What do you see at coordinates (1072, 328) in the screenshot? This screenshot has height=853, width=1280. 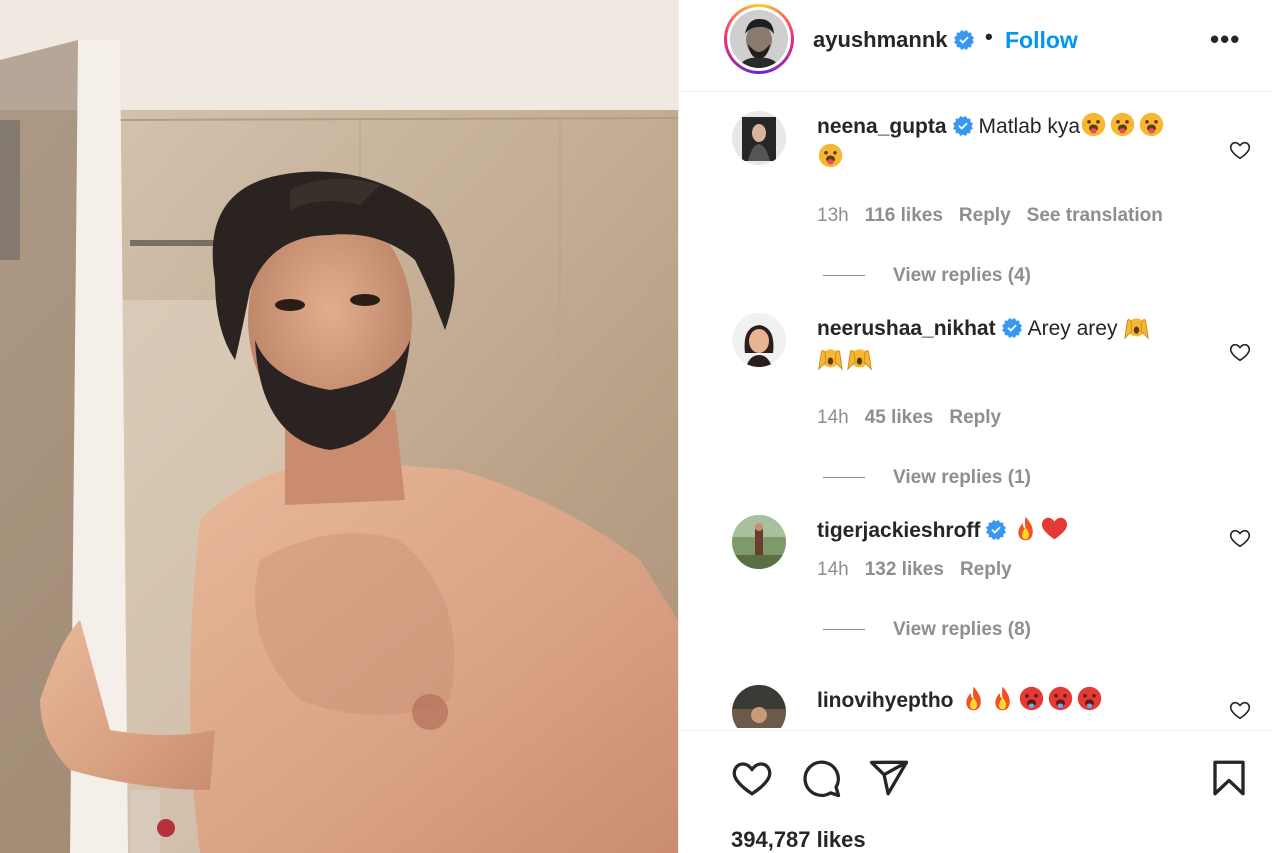 I see `comment-body: Arey arey` at bounding box center [1072, 328].